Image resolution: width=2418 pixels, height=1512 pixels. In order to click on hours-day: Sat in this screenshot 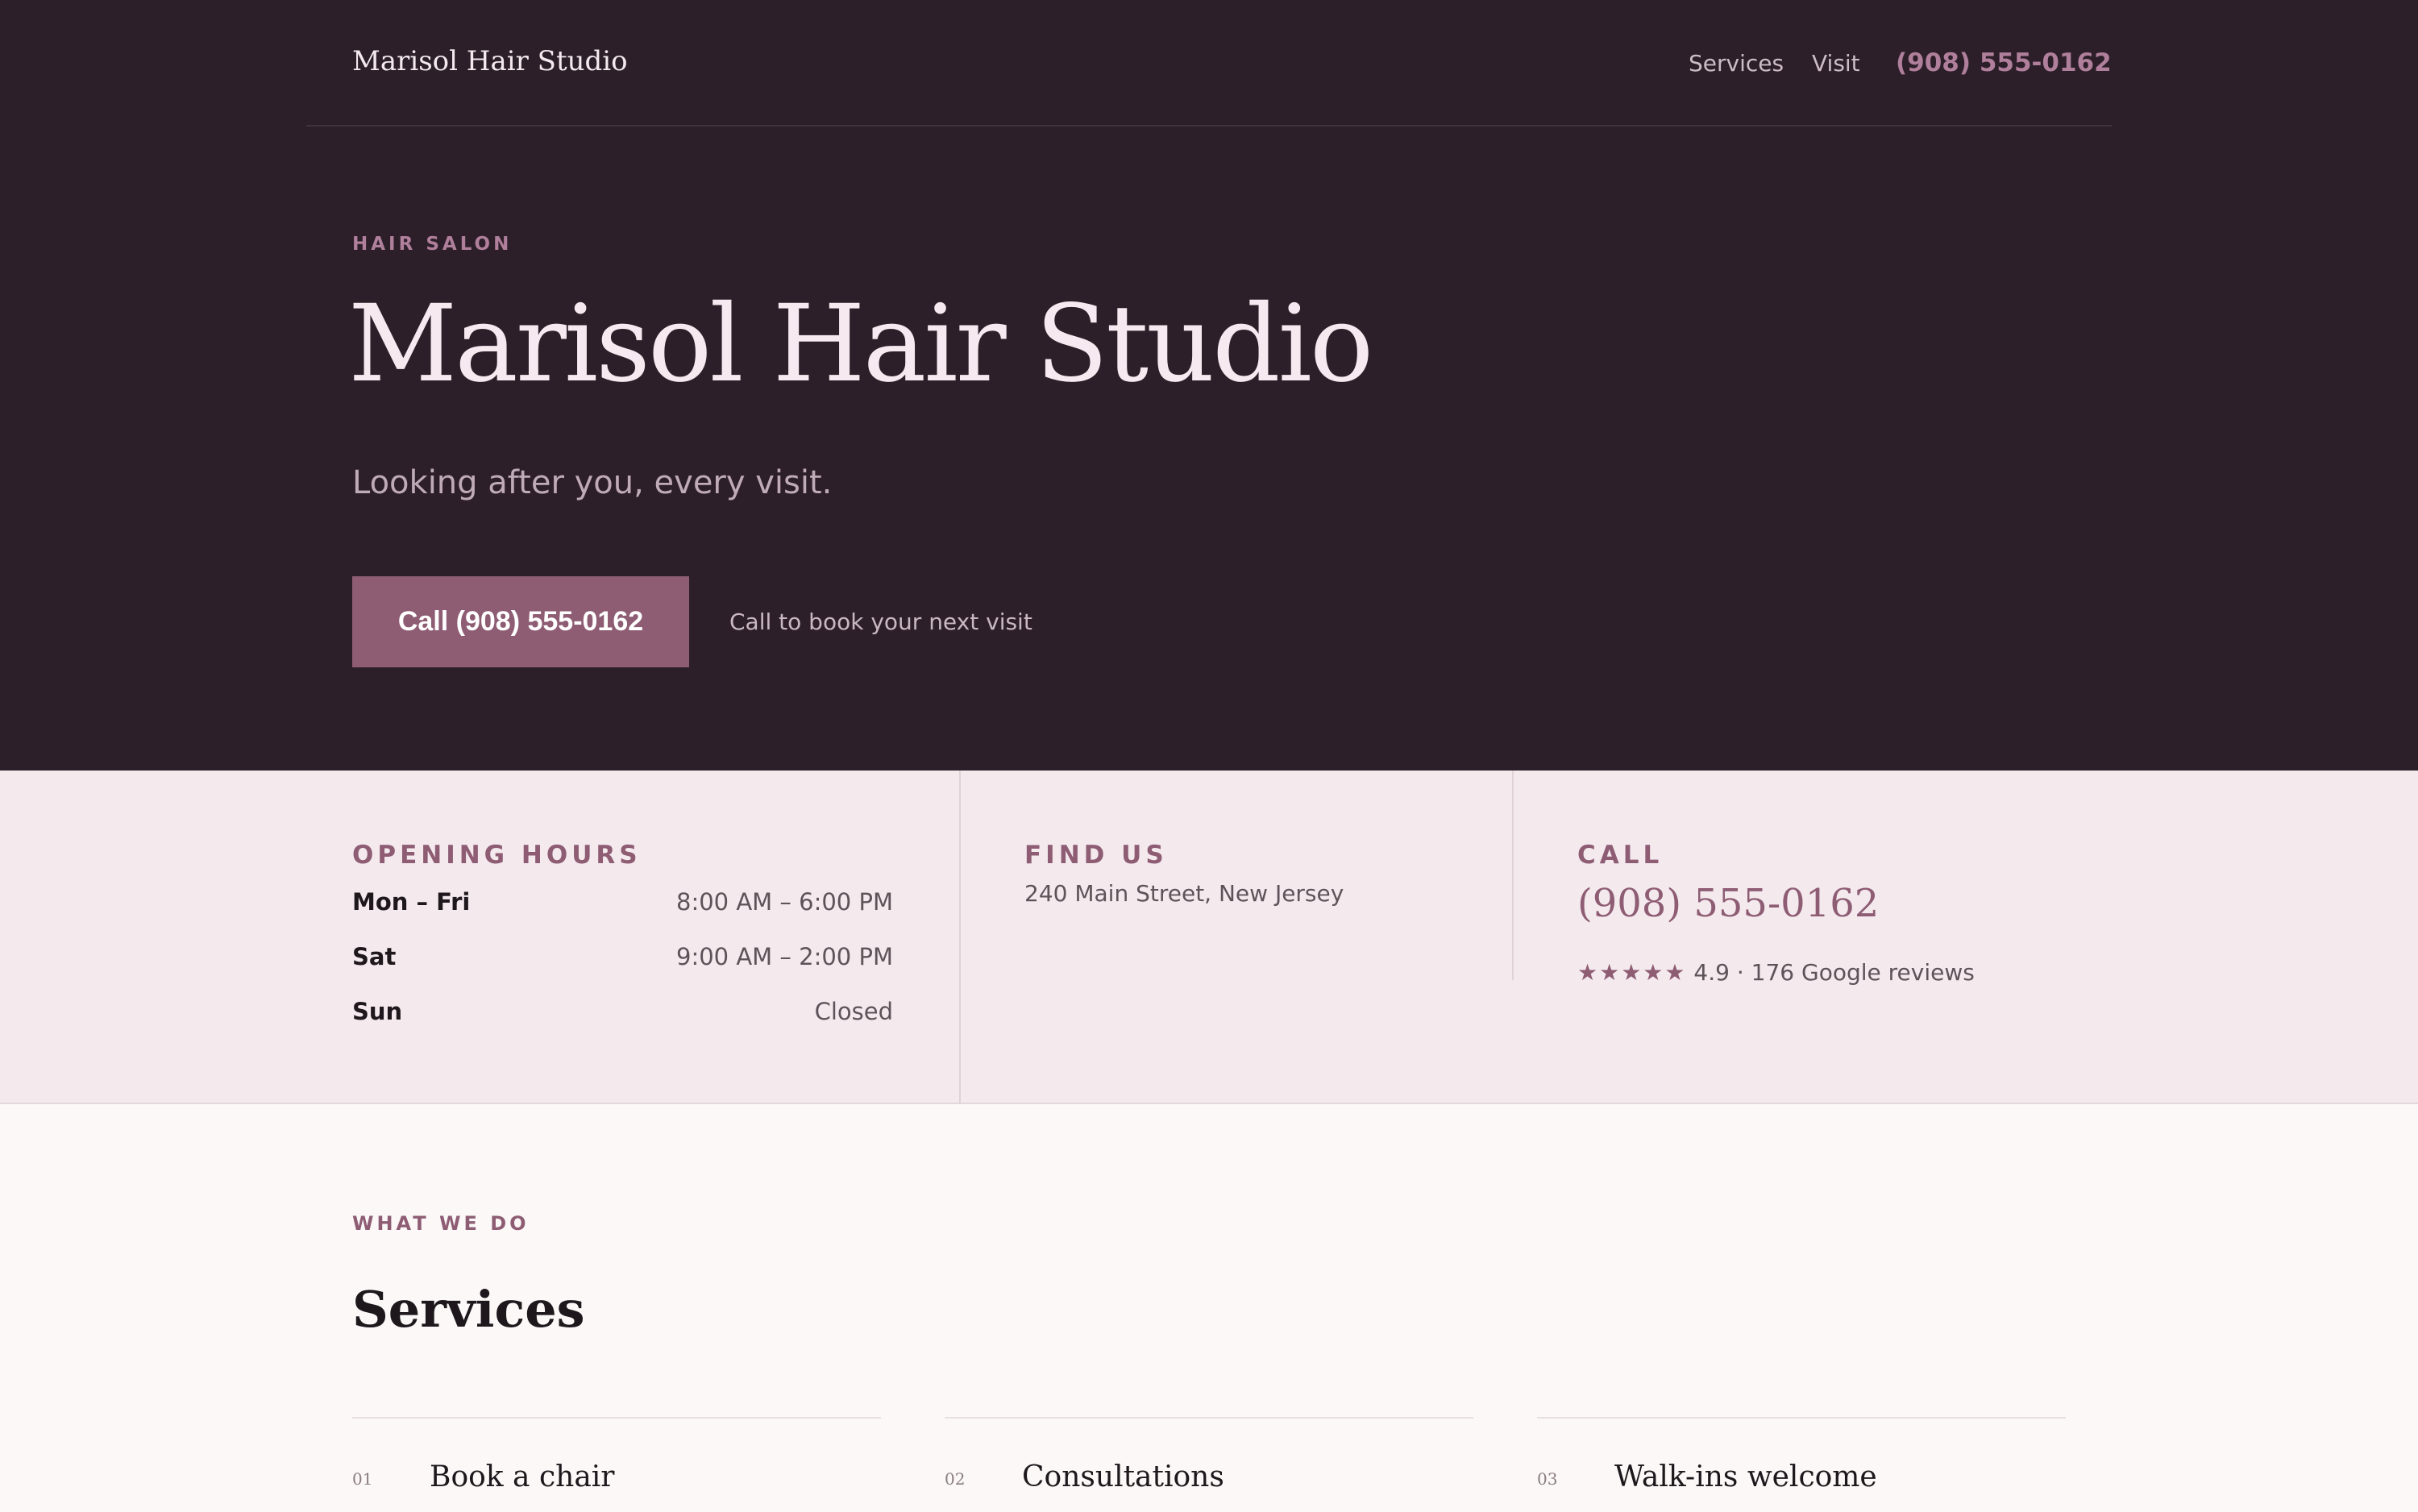, I will do `click(374, 956)`.